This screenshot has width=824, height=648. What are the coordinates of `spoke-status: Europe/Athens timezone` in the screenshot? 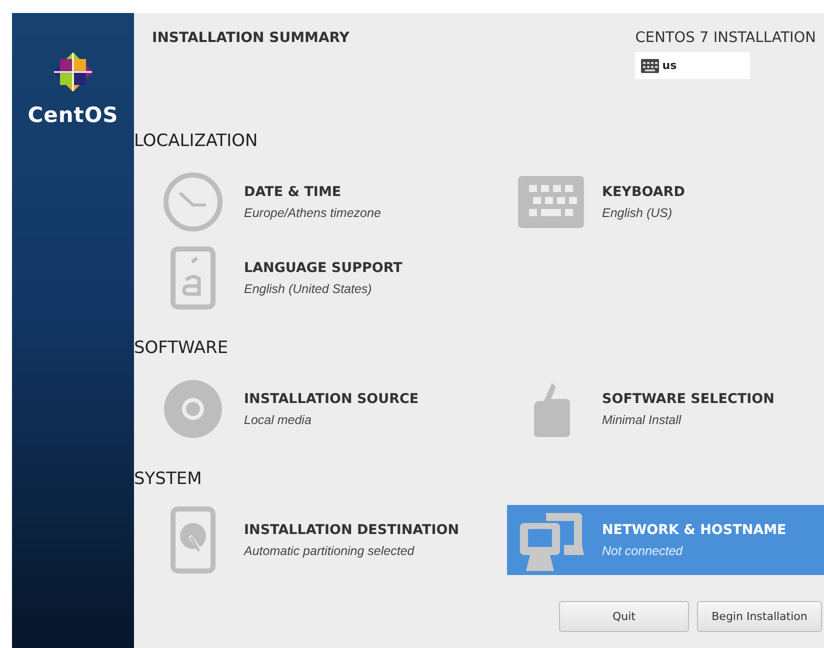 It's located at (312, 213).